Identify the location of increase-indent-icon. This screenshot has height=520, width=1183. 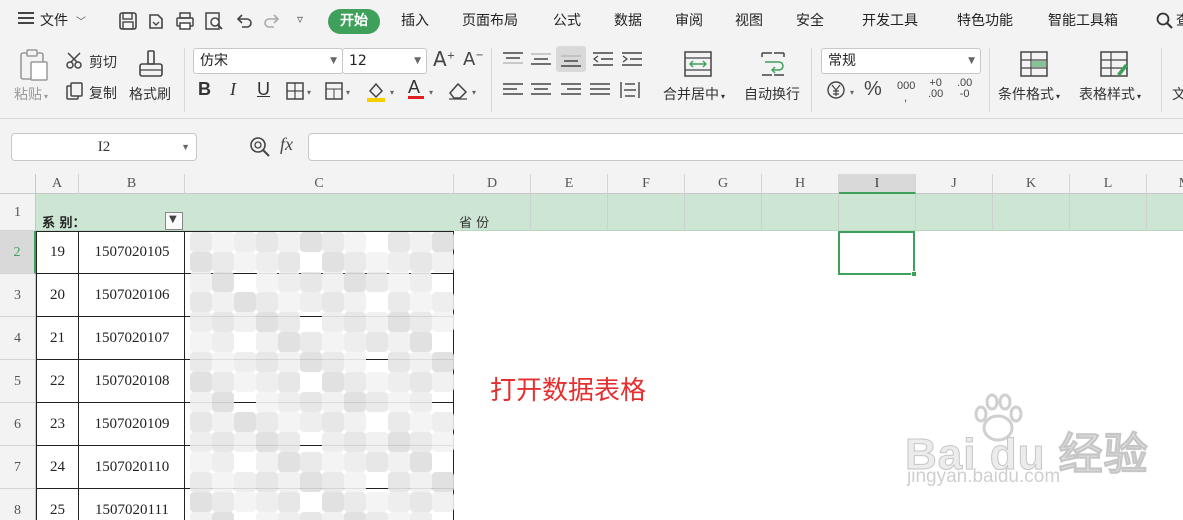
(632, 59).